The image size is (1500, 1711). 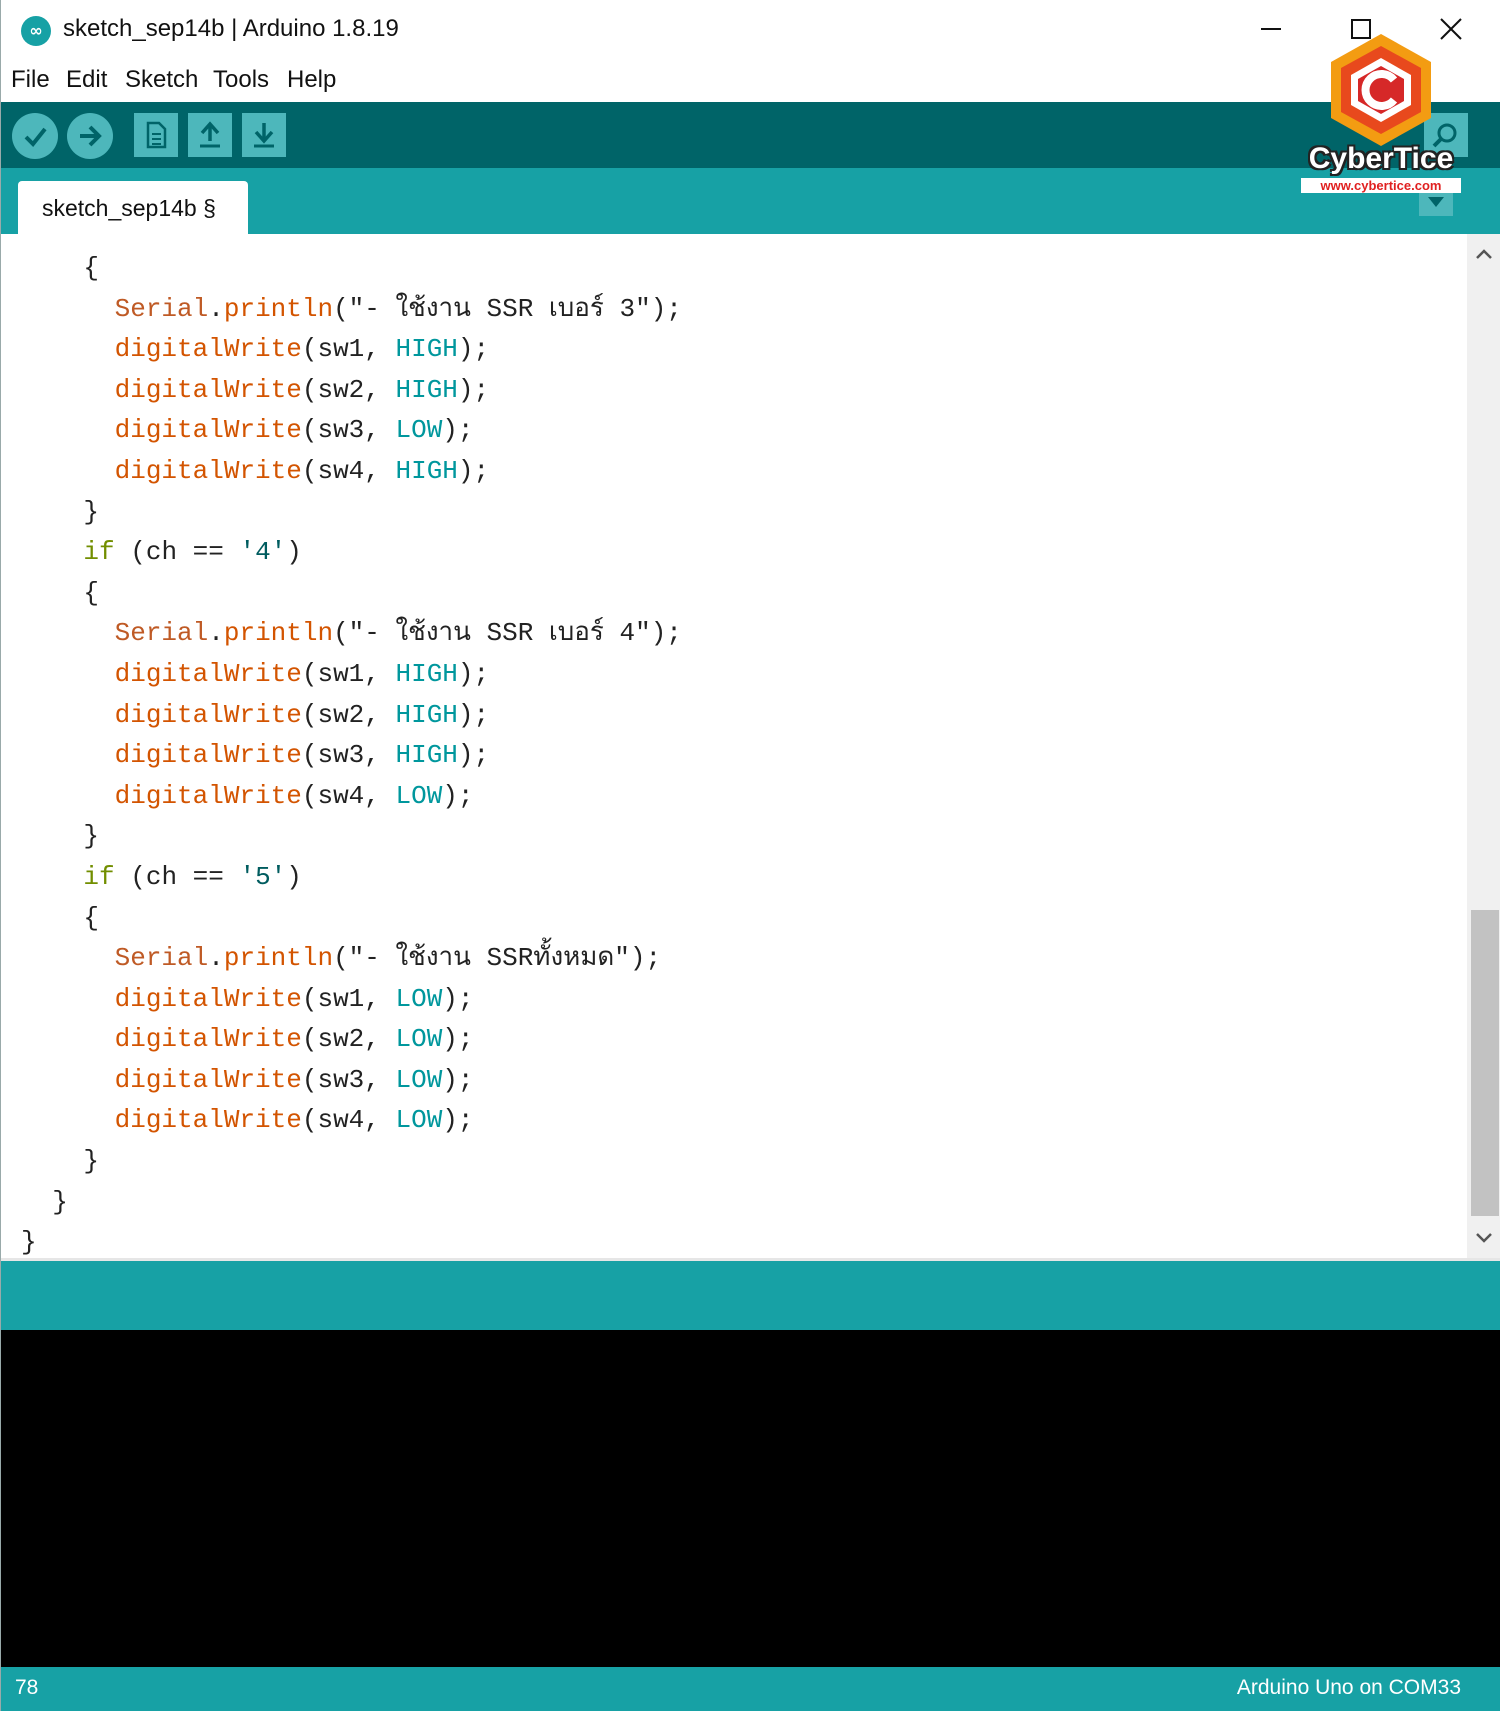 What do you see at coordinates (351, 552) in the screenshot?
I see `code-line: if (ch == '4')` at bounding box center [351, 552].